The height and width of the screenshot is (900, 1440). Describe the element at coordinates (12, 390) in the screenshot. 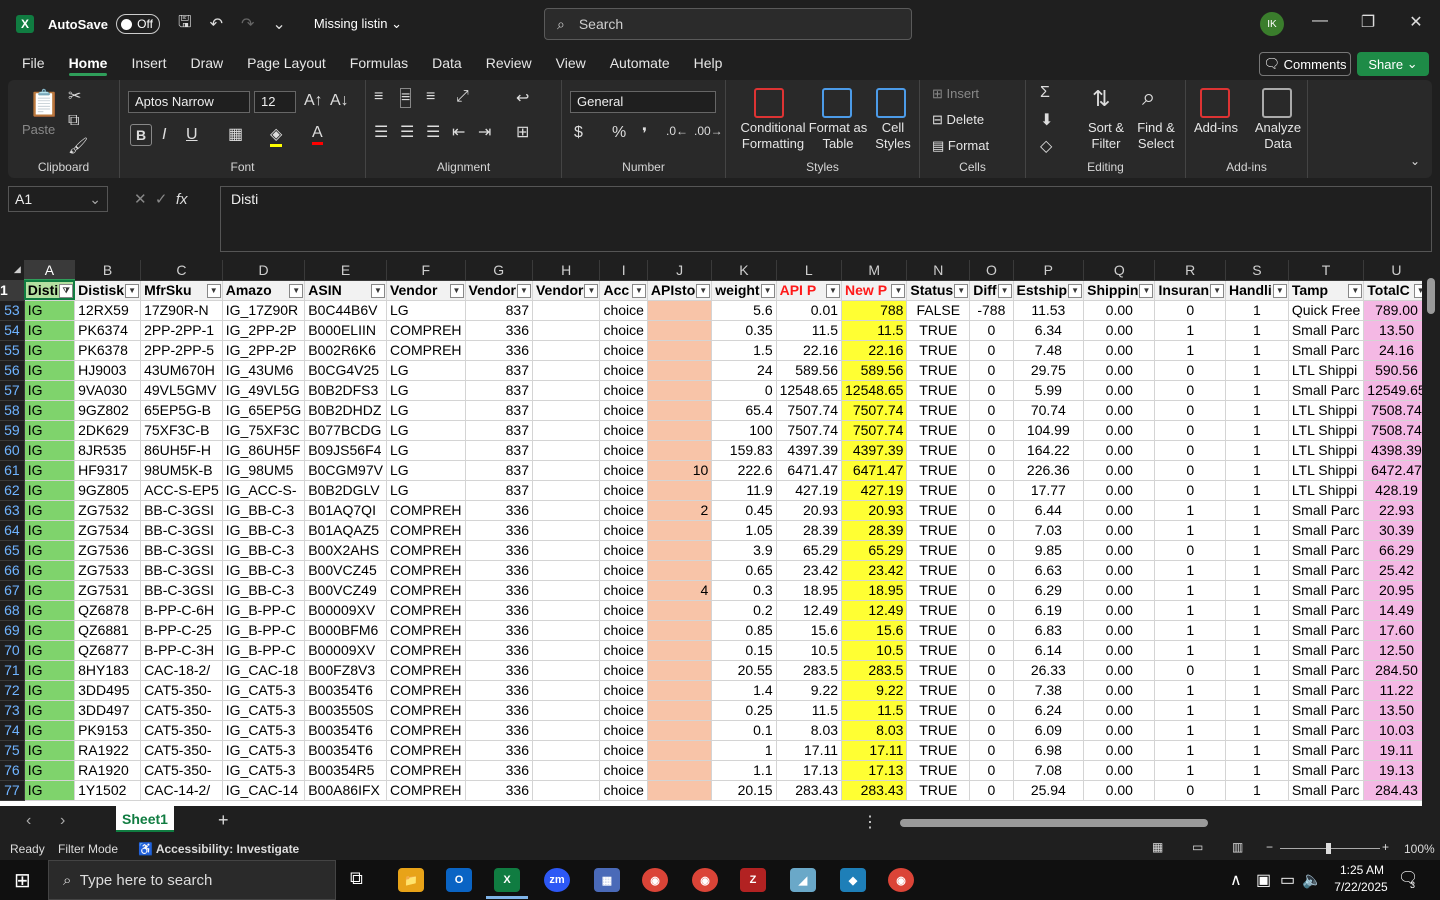

I see `row-header: 57` at that location.